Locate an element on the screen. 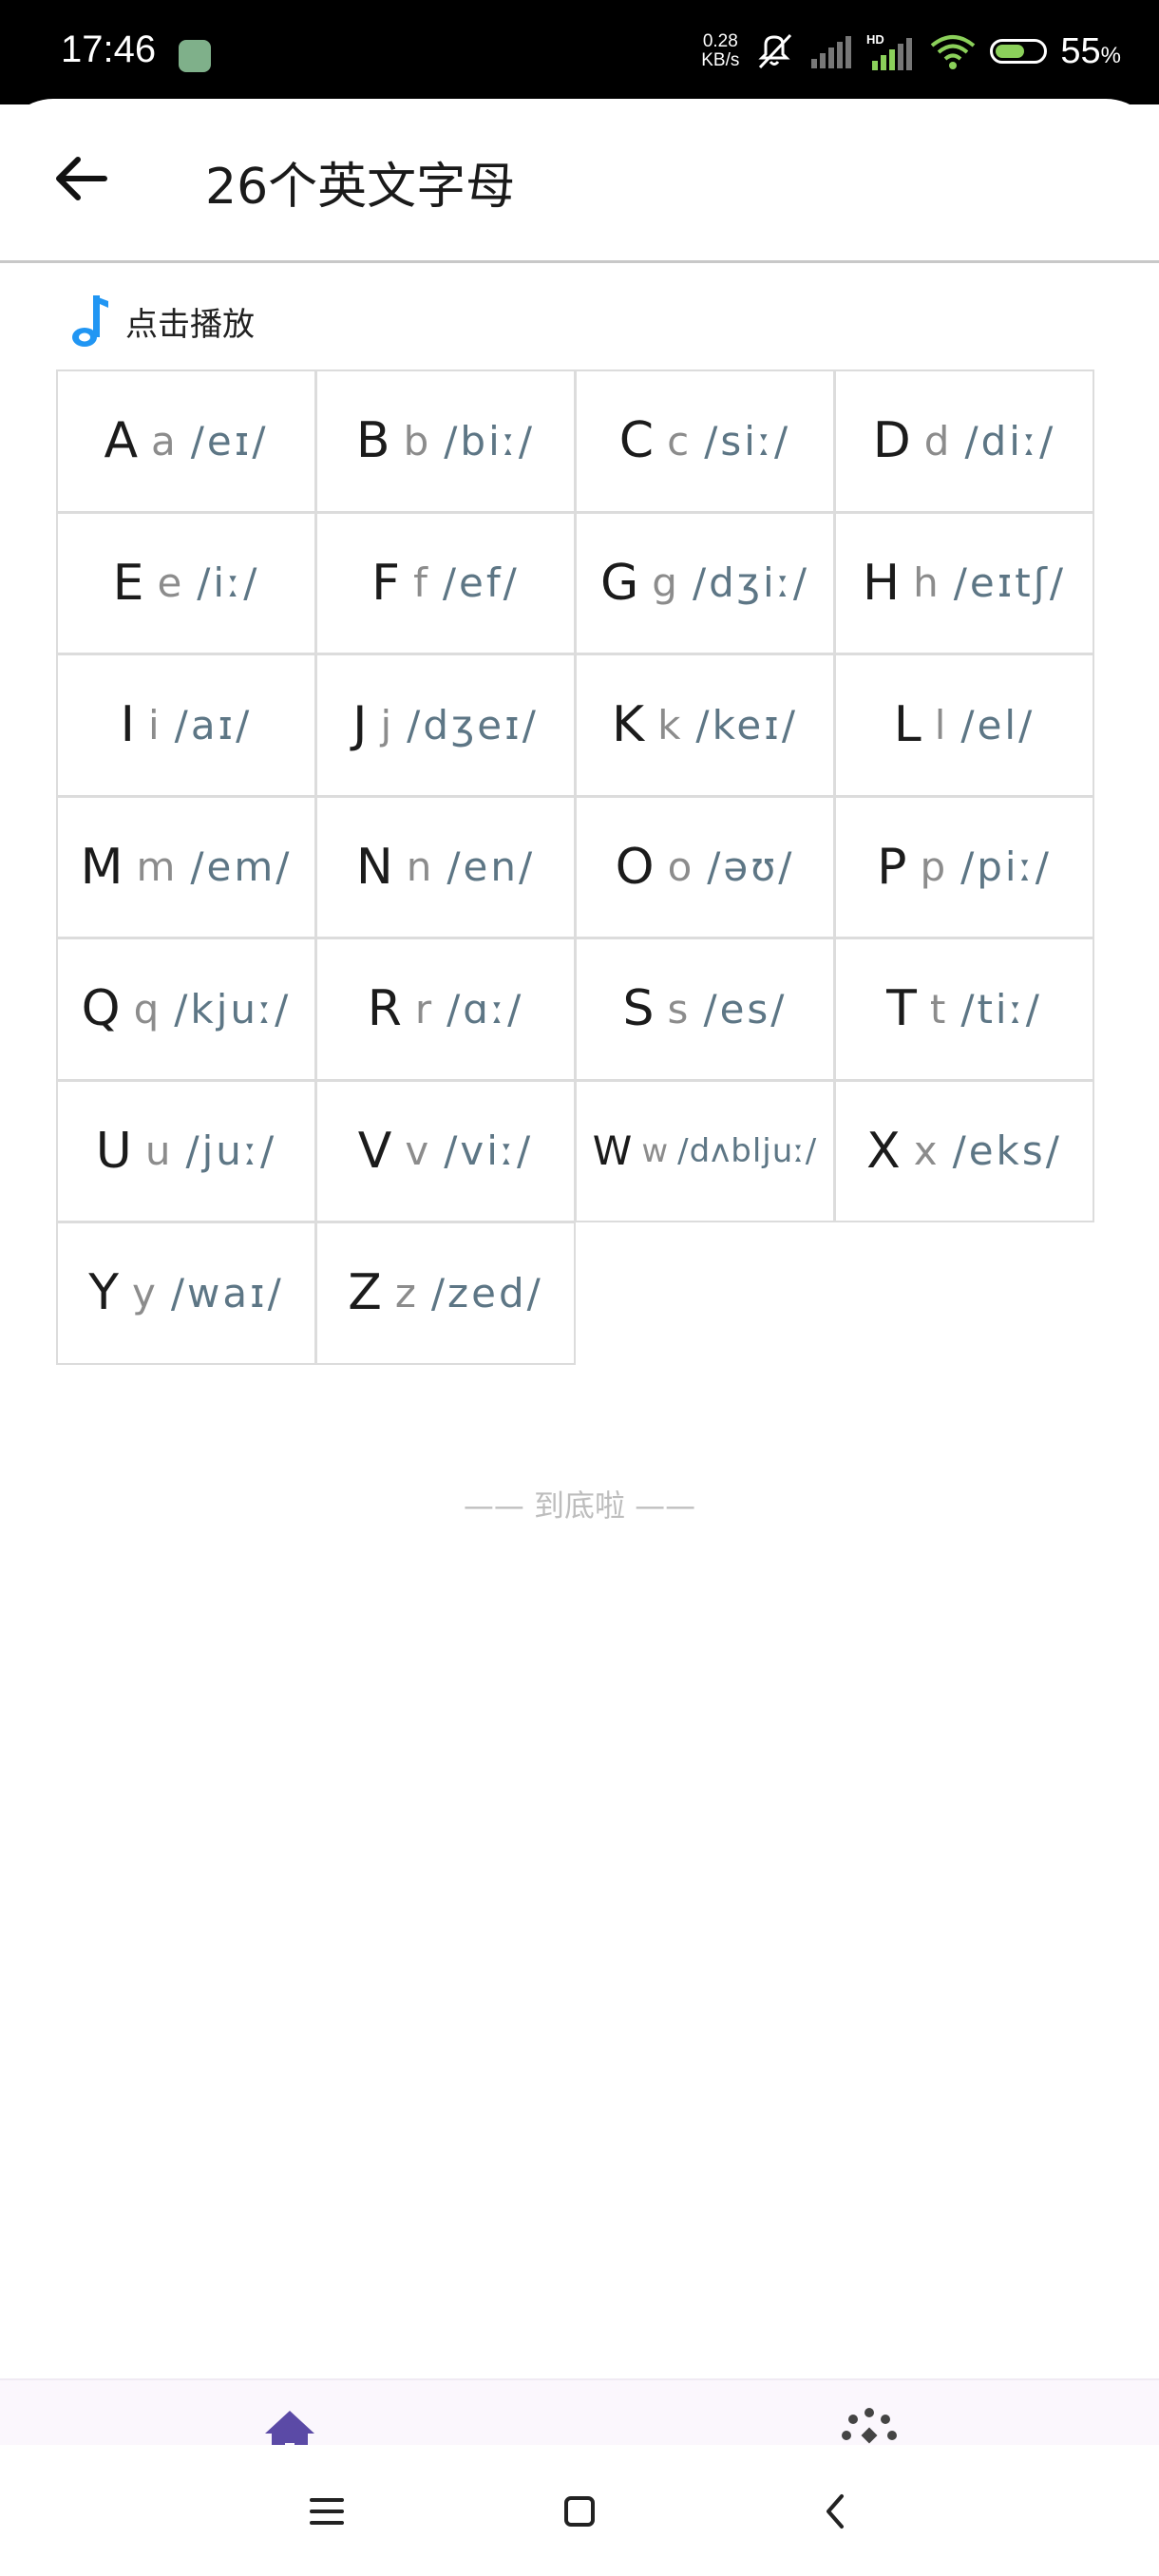 The height and width of the screenshot is (2576, 1159). letter-lowercase: j is located at coordinates (386, 724).